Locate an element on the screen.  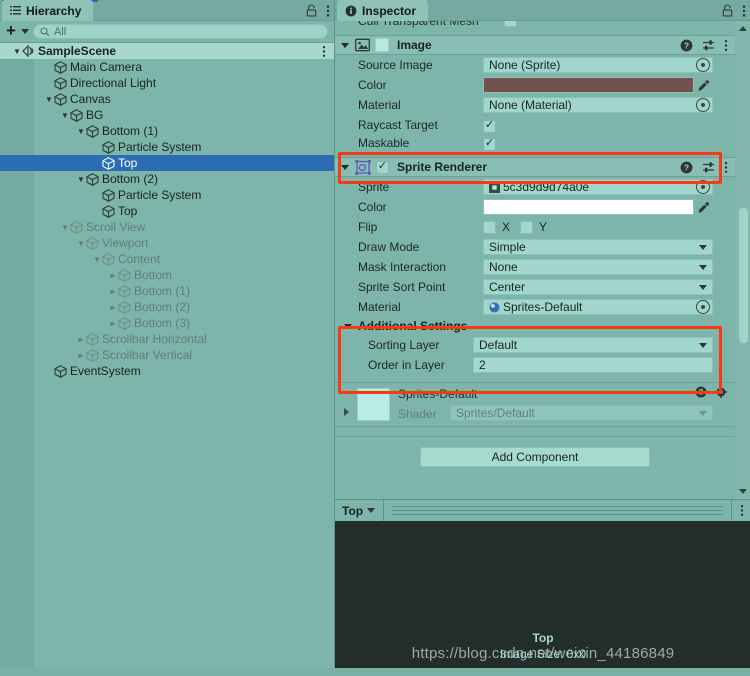
add-component-button: Add Component is located at coordinates (535, 457).